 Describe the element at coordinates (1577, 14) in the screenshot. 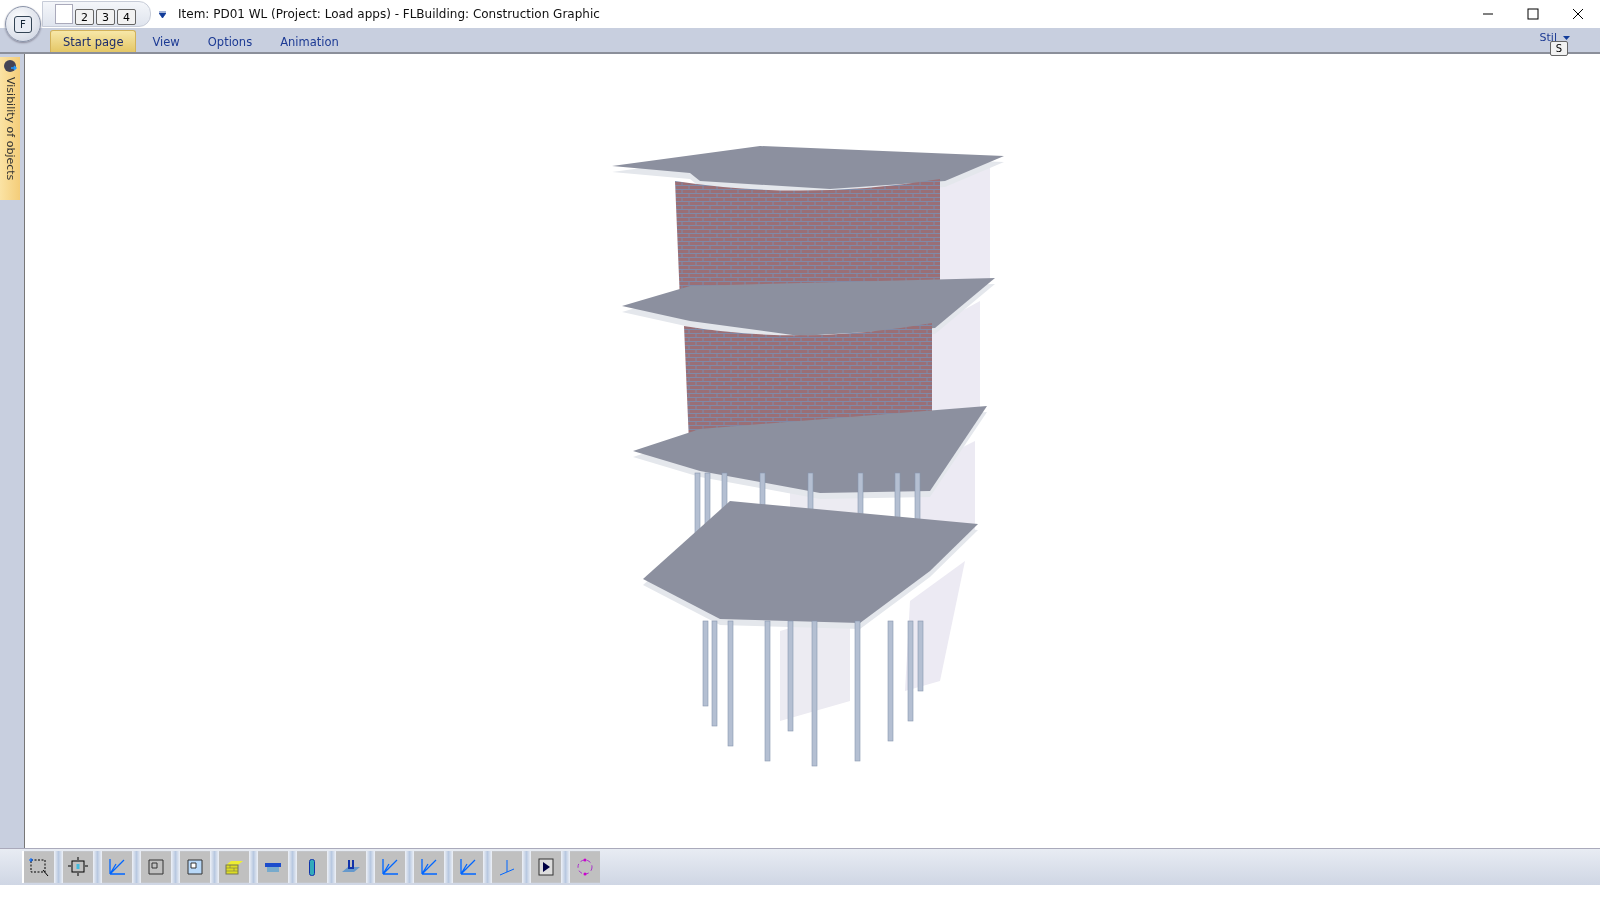

I see `close-icon` at that location.